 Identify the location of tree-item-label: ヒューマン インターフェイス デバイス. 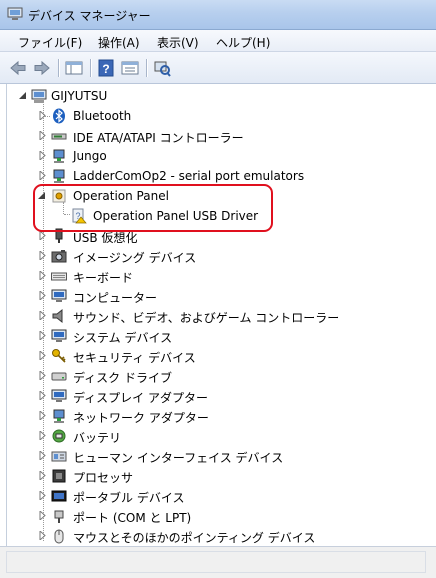
(178, 458).